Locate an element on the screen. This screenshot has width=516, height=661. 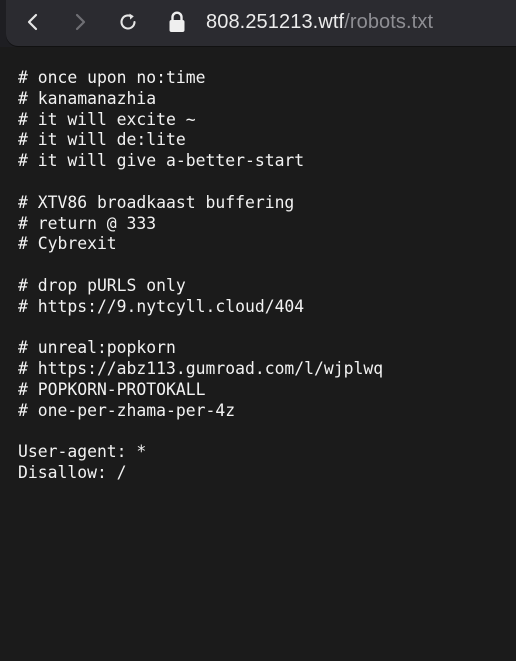
text-line: # drop pURLS only is located at coordinates (102, 285).